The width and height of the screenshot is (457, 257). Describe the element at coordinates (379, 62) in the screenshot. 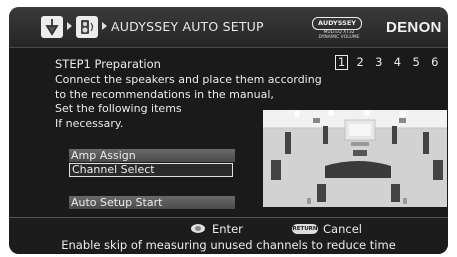

I see `step-number: 3` at that location.